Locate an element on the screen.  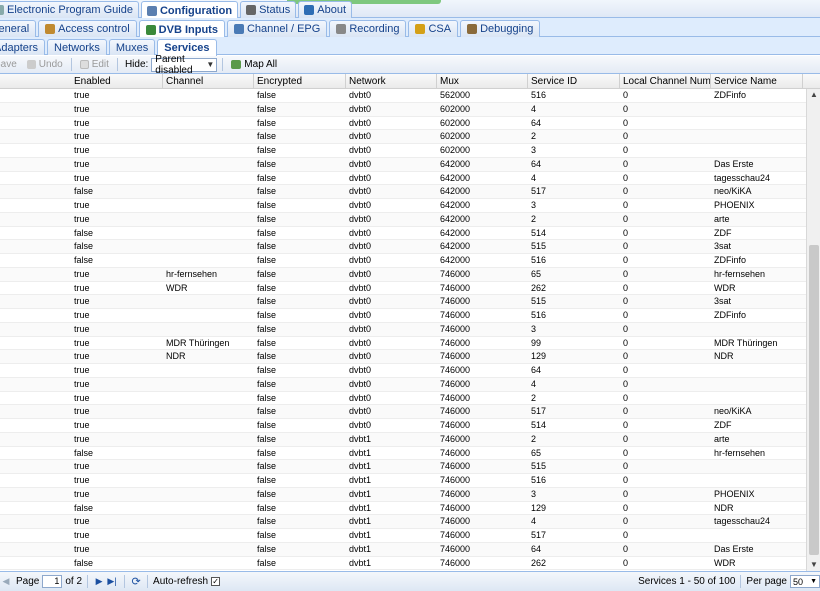
cell-local-channel-number: 0 is located at coordinates (626, 370).